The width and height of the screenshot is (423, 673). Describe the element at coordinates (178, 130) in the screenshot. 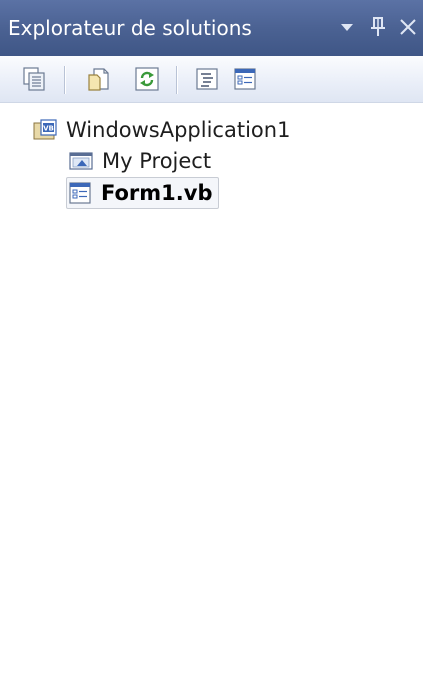

I see `project-label: WindowsApplication1` at that location.